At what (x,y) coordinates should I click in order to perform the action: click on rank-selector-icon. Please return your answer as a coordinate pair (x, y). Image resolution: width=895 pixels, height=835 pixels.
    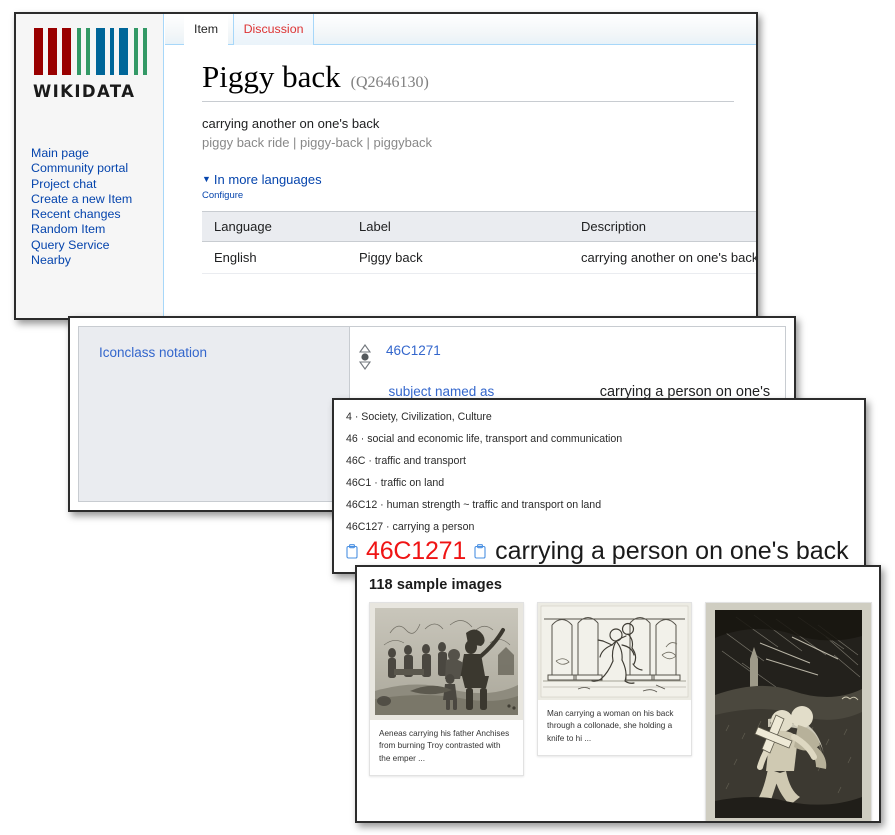
    Looking at the image, I should click on (365, 357).